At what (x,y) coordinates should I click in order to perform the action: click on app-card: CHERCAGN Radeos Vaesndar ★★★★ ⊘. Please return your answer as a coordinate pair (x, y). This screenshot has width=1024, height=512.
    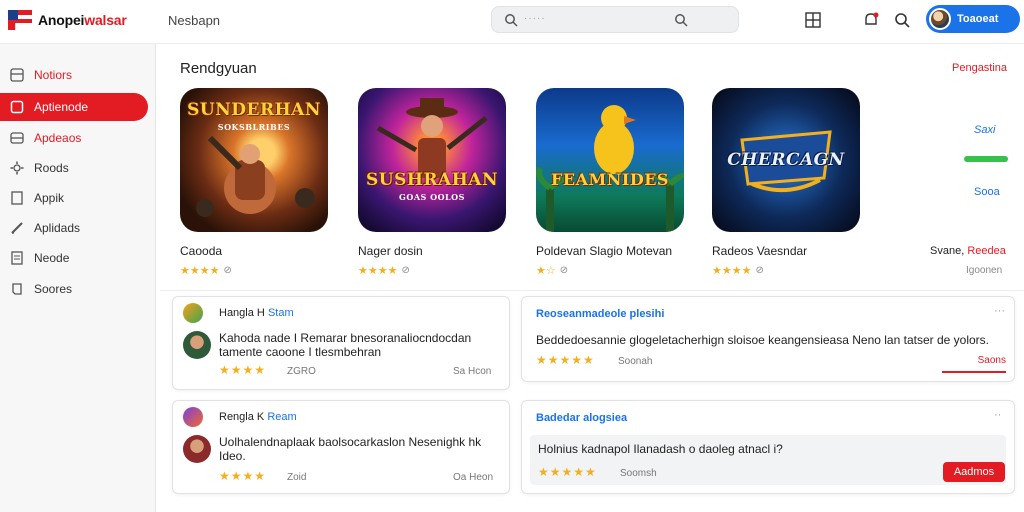
    Looking at the image, I should click on (786, 182).